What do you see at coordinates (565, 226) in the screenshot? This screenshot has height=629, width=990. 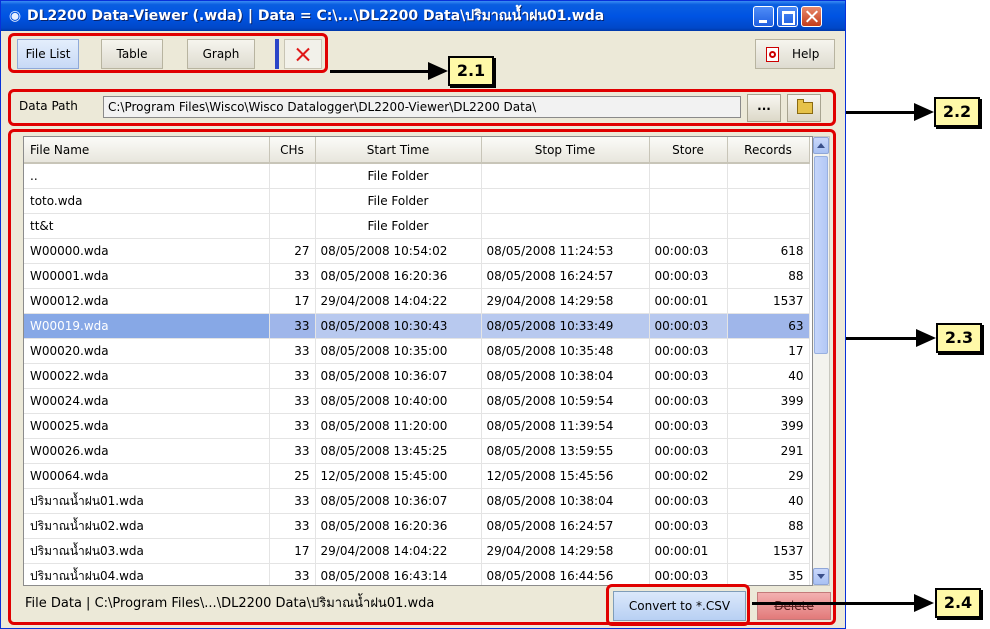 I see `cell-stop-time` at bounding box center [565, 226].